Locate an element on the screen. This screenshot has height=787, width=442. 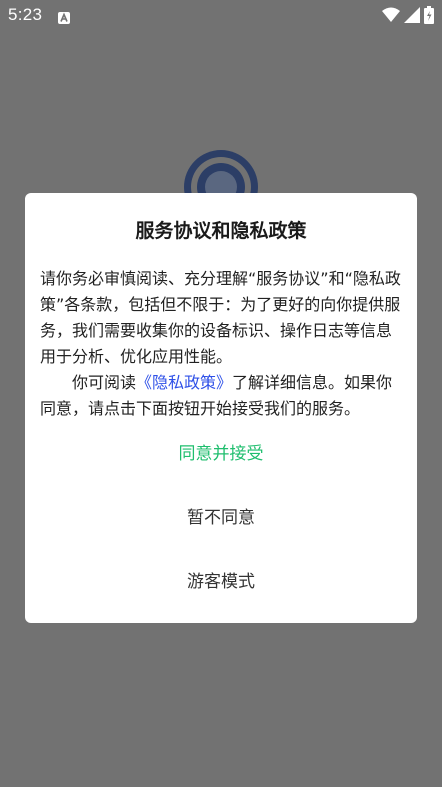
guest-mode-button: 游客模式 is located at coordinates (221, 582).